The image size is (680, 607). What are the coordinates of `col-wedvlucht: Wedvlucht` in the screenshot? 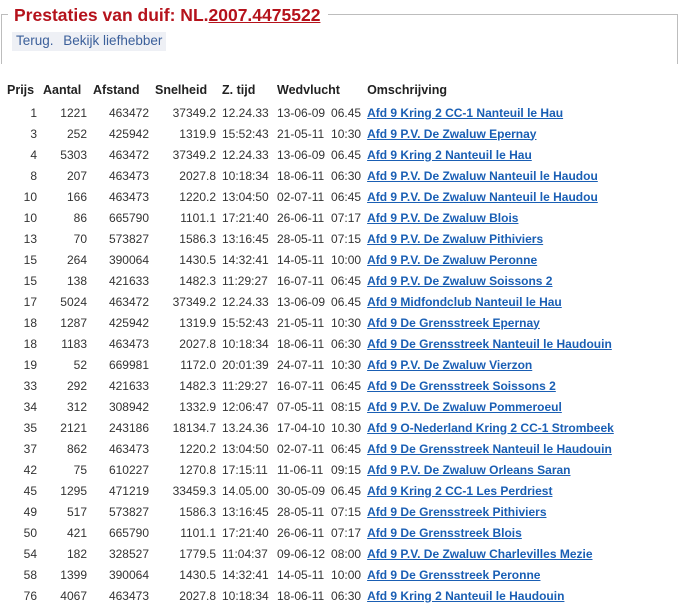 It's located at (308, 90).